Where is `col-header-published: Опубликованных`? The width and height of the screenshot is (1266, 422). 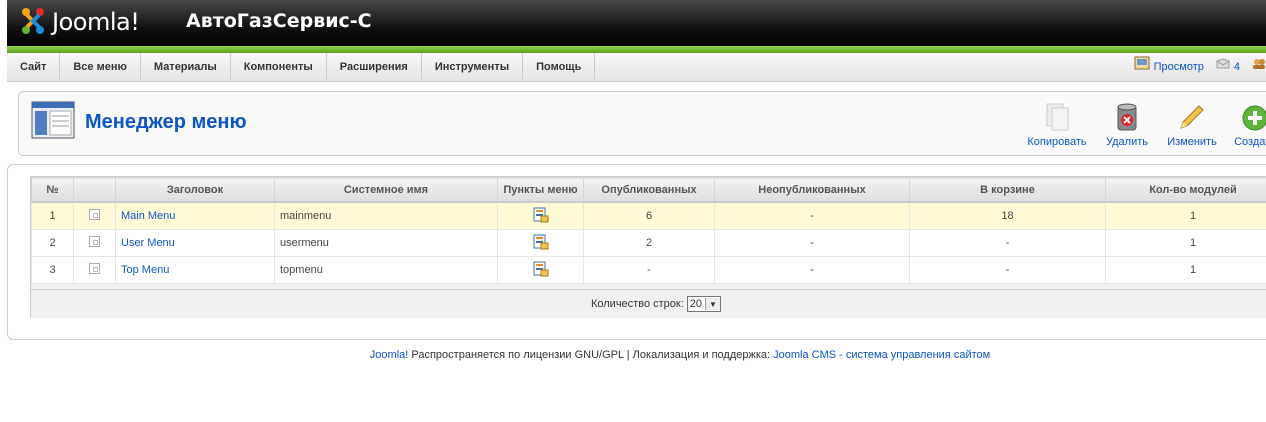
col-header-published: Опубликованных is located at coordinates (649, 190).